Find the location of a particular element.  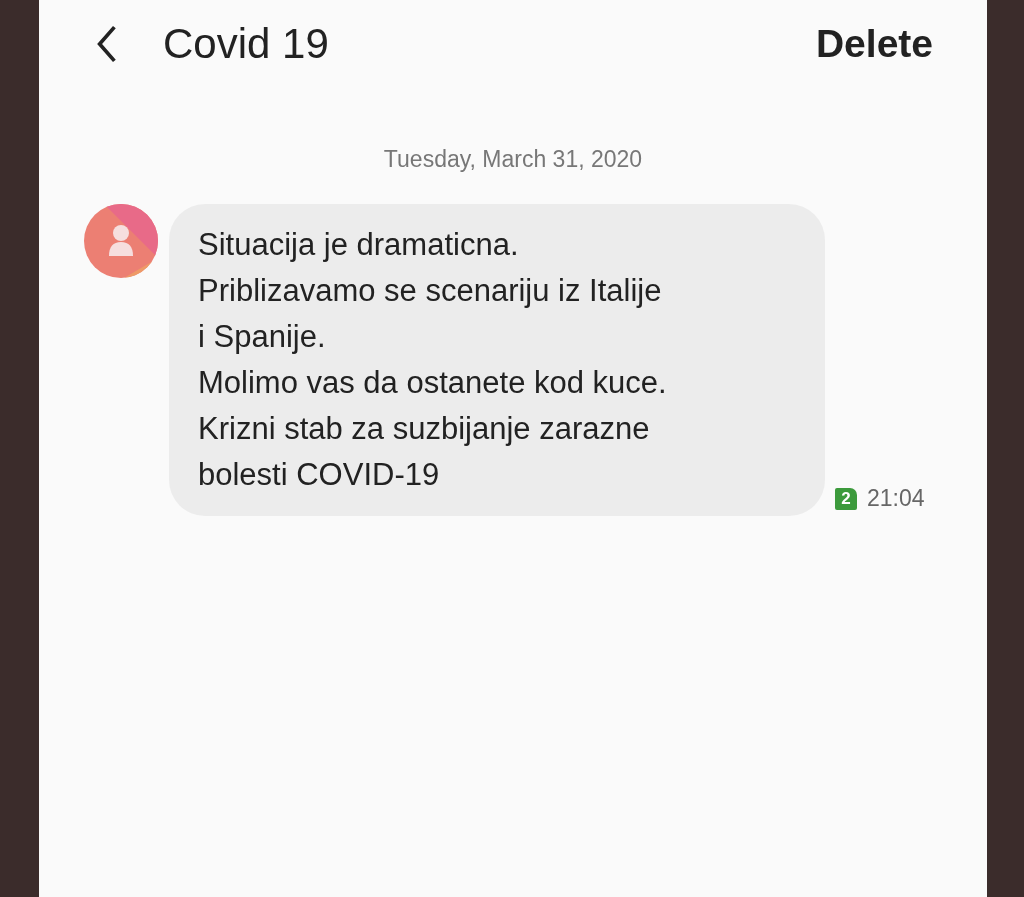

back-button is located at coordinates (107, 44).